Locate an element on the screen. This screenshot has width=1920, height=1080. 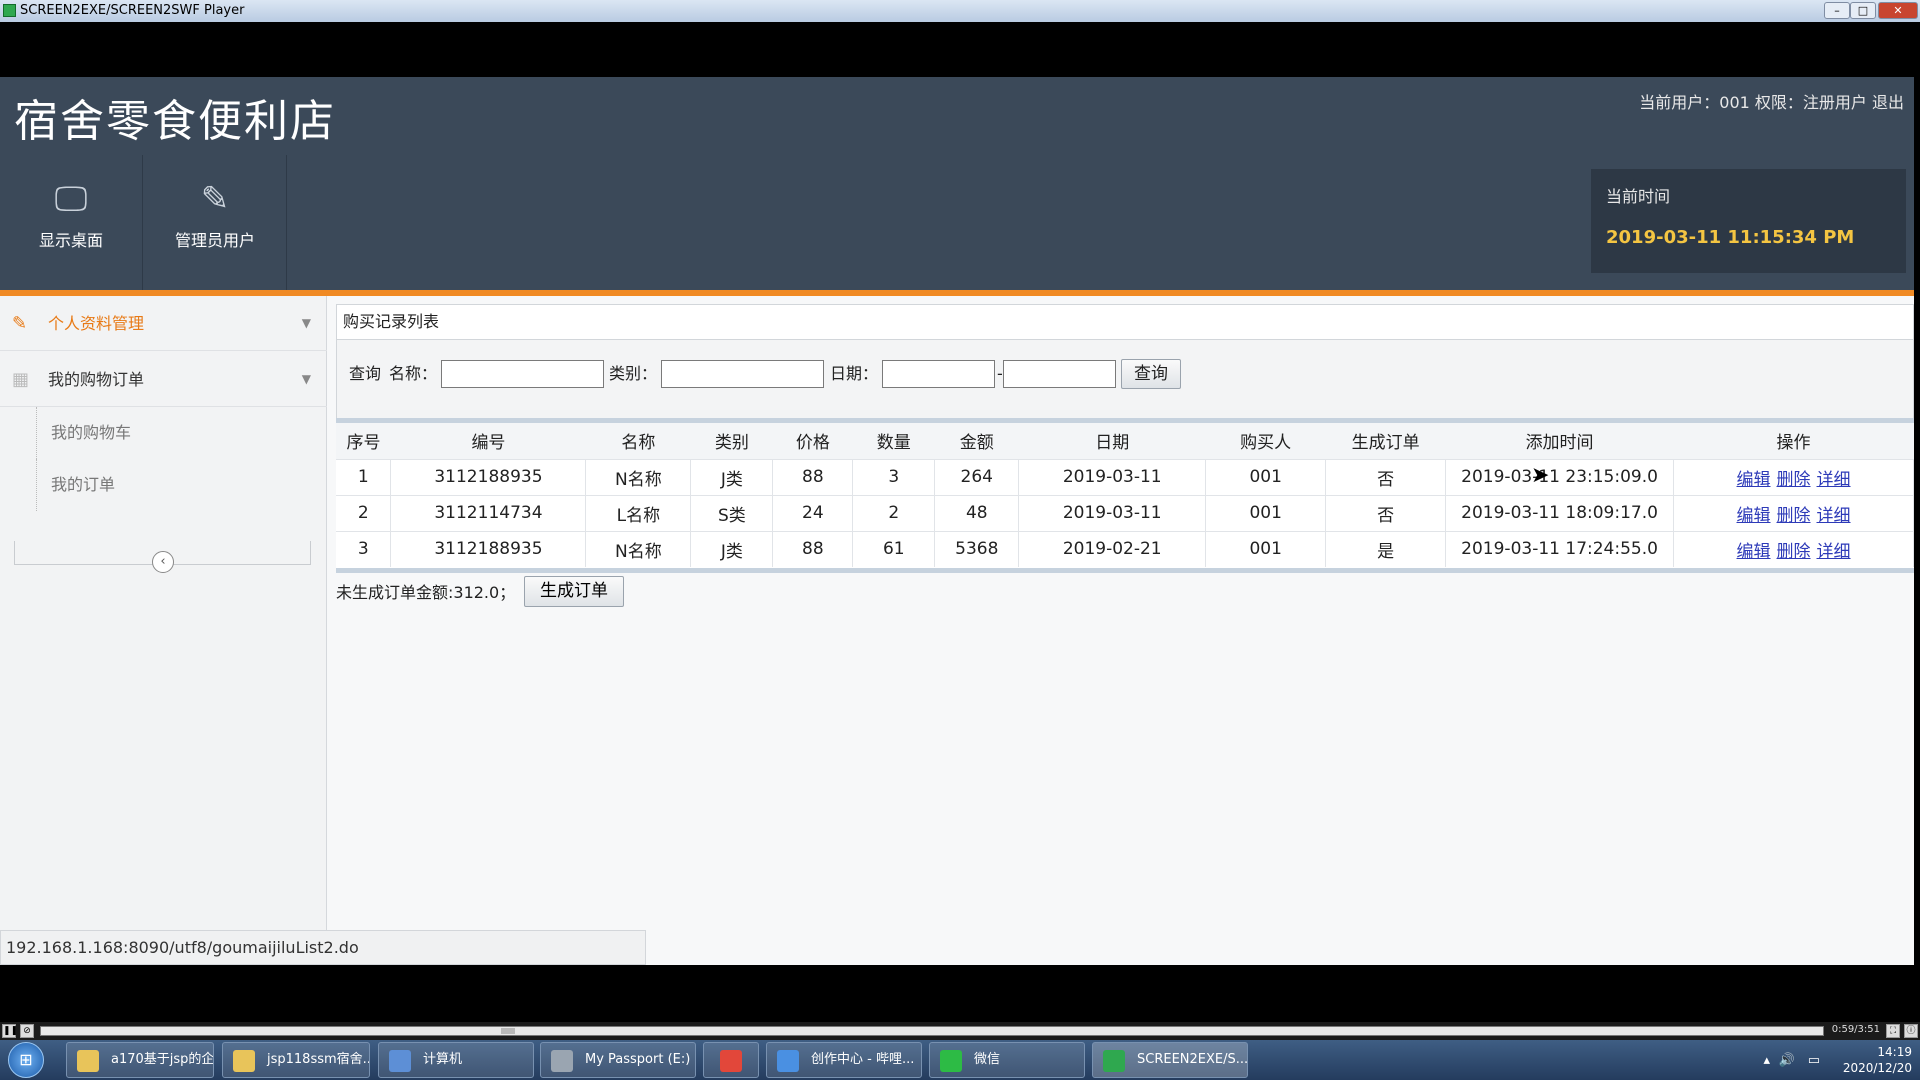
cell-code: 3112114734 is located at coordinates (488, 512).